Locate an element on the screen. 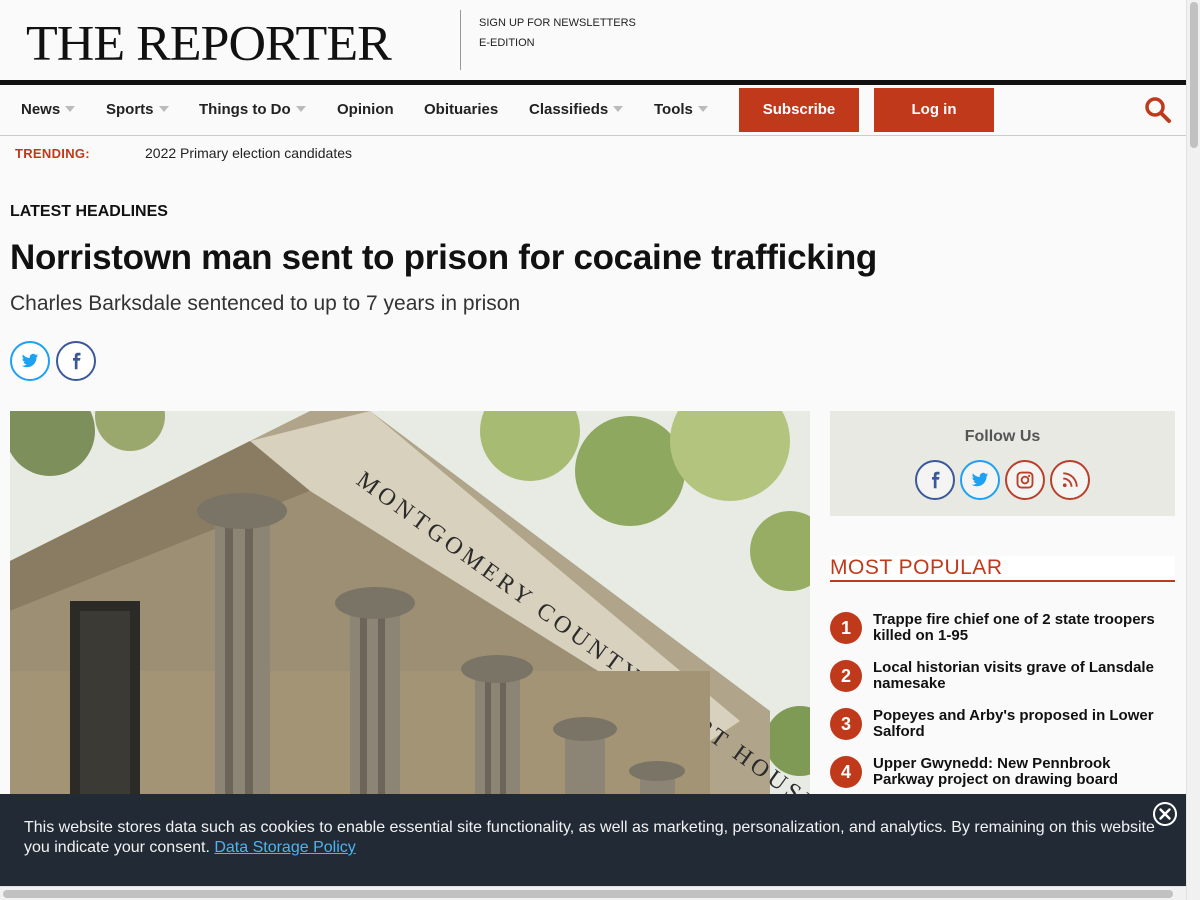  instagram-icon is located at coordinates (1025, 480).